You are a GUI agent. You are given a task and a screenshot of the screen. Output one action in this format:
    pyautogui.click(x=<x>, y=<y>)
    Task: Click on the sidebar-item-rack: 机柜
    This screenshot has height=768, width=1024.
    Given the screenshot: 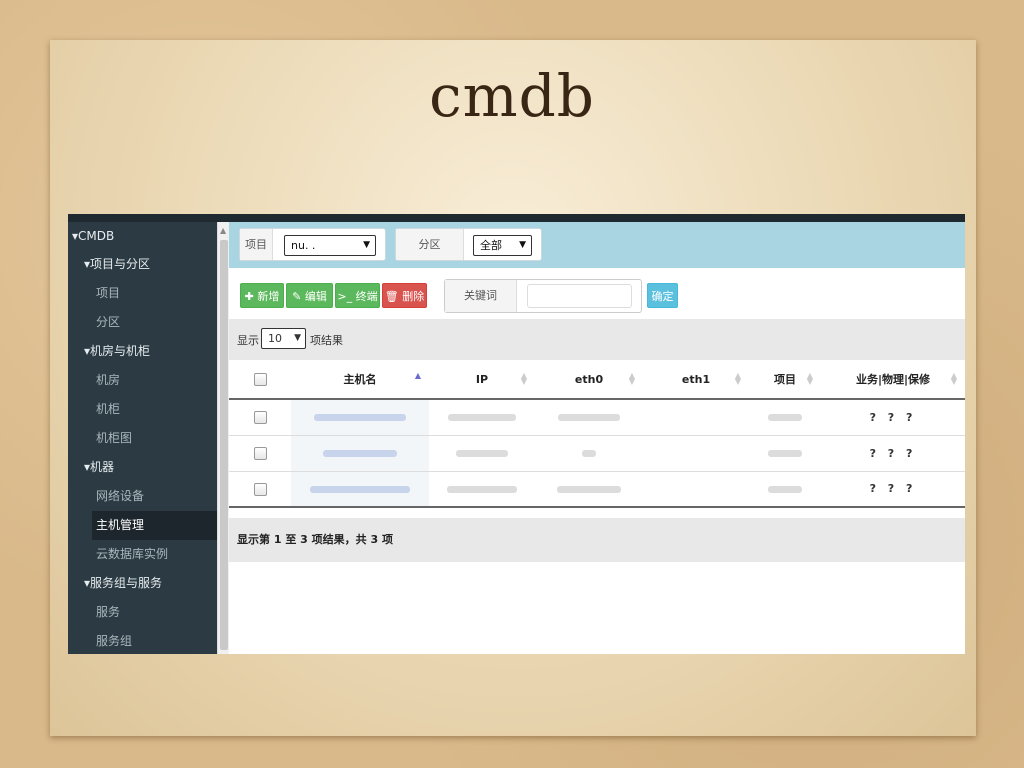 What is the action you would take?
    pyautogui.click(x=142, y=409)
    